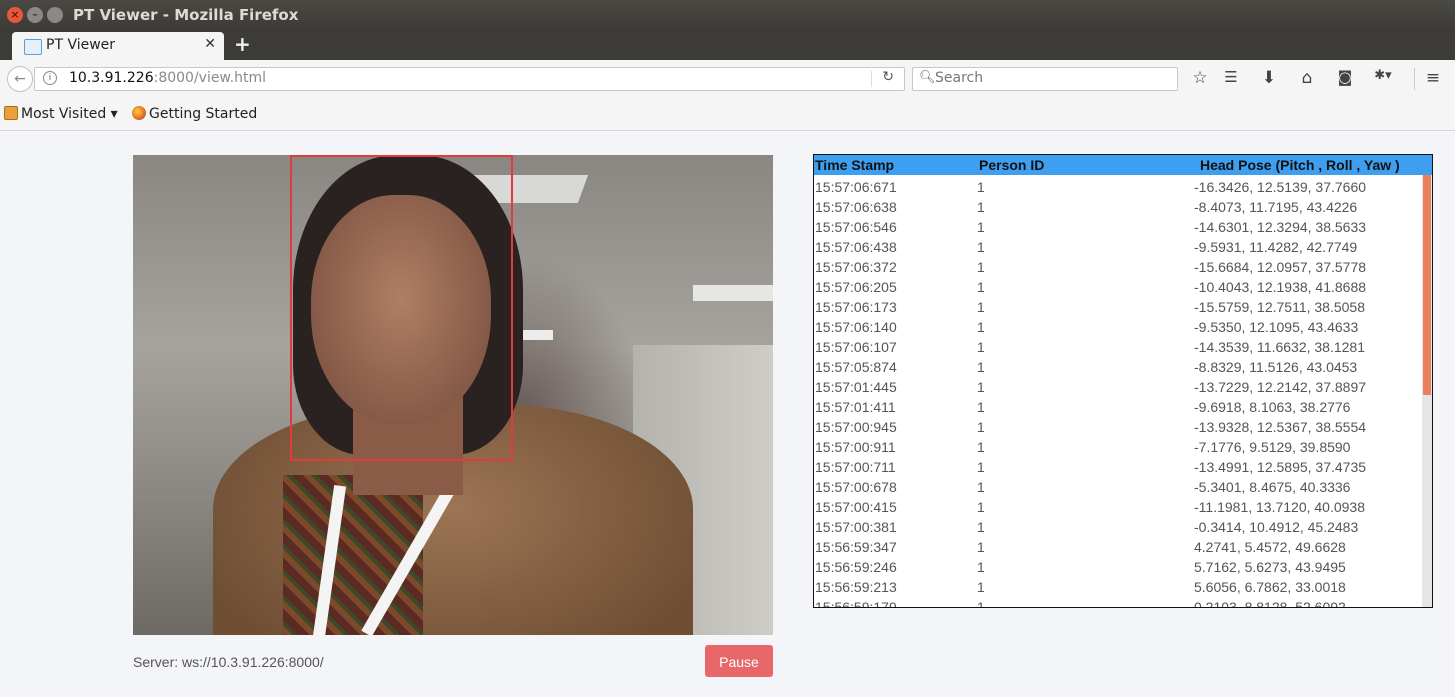  Describe the element at coordinates (1414, 79) in the screenshot. I see `toolbar-separator` at that location.